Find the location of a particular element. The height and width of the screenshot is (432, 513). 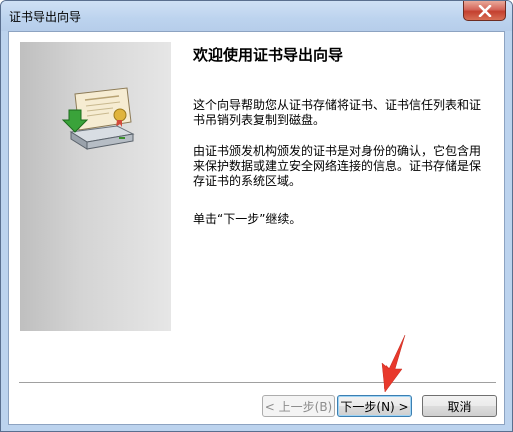

cancel-button: 取消 is located at coordinates (459, 406).